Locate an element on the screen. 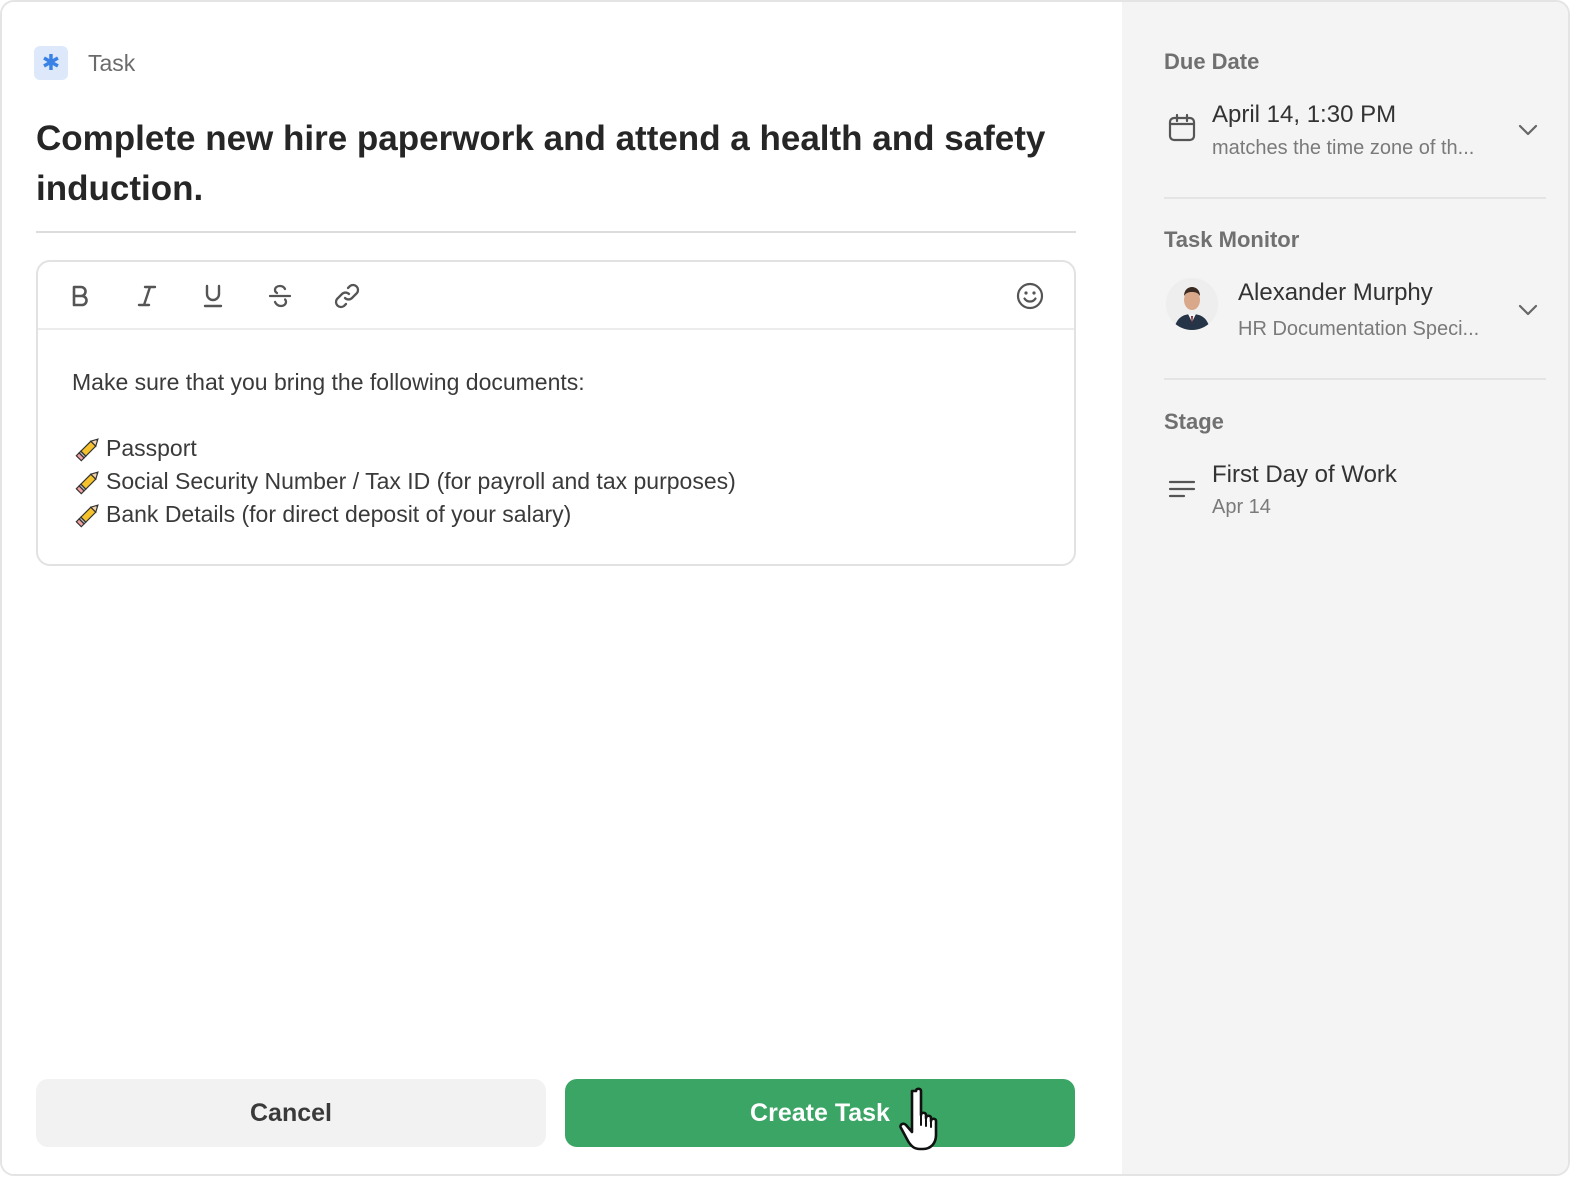  avatar is located at coordinates (1192, 304).